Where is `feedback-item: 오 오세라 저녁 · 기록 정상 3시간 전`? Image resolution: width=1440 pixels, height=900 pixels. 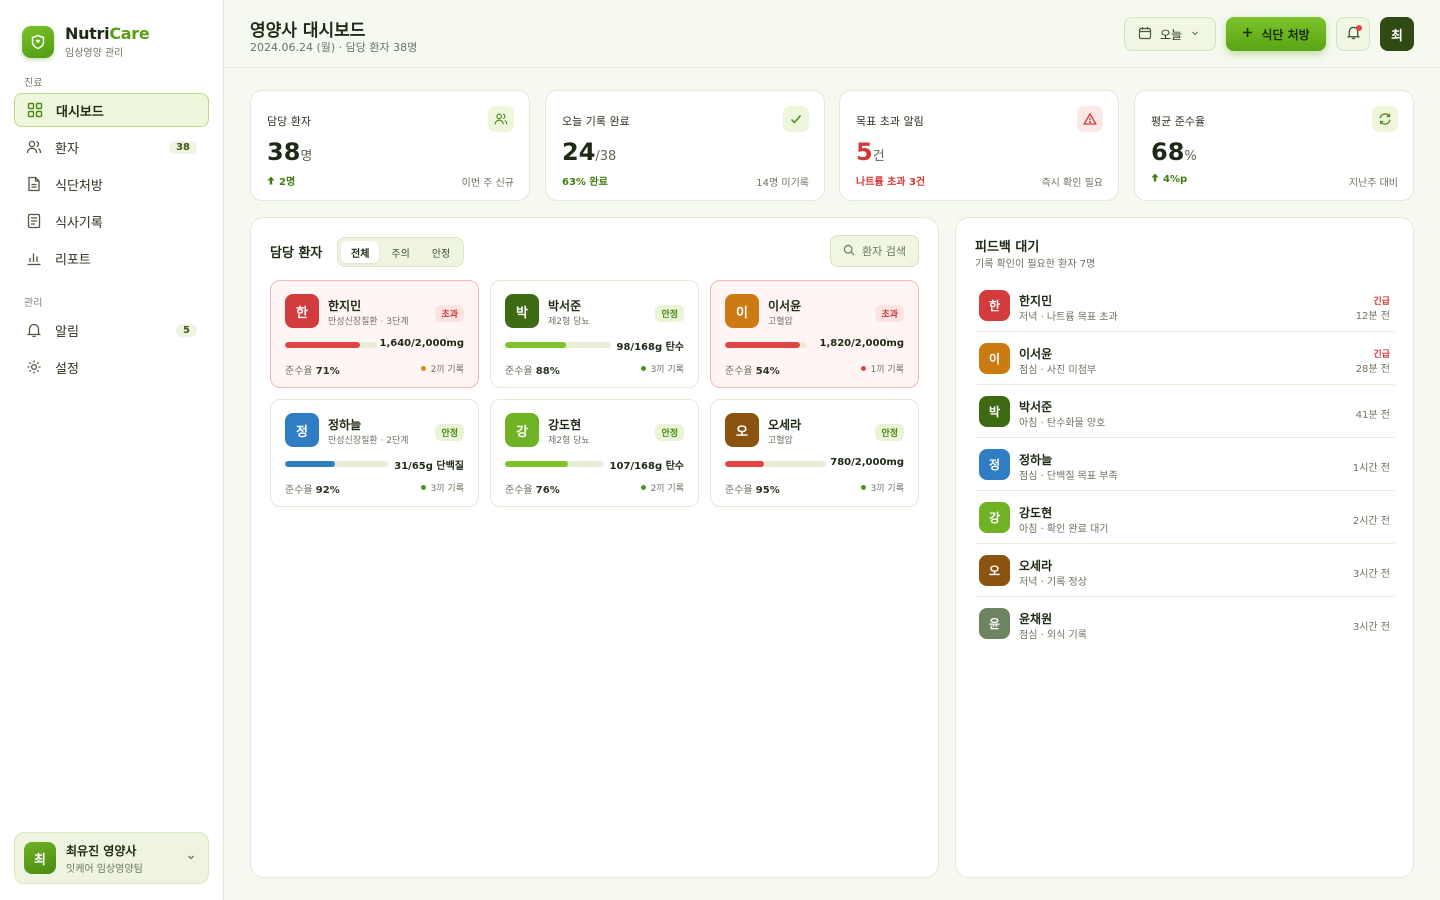 feedback-item: 오 오세라 저녁 · 기록 정상 3시간 전 is located at coordinates (1185, 570).